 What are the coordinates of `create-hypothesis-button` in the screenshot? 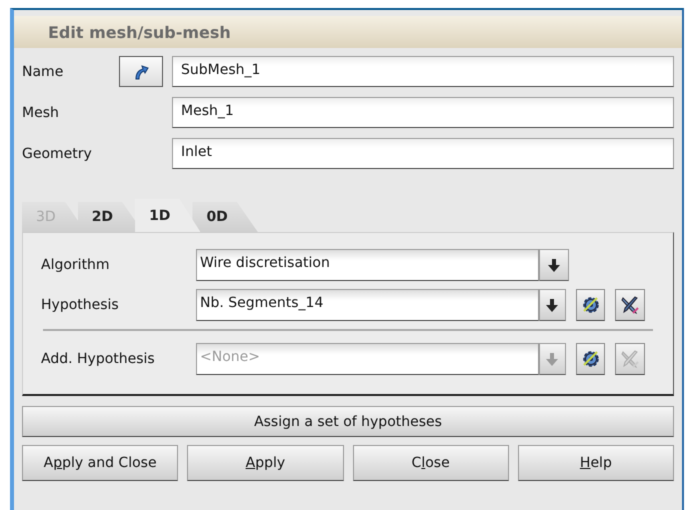 It's located at (591, 305).